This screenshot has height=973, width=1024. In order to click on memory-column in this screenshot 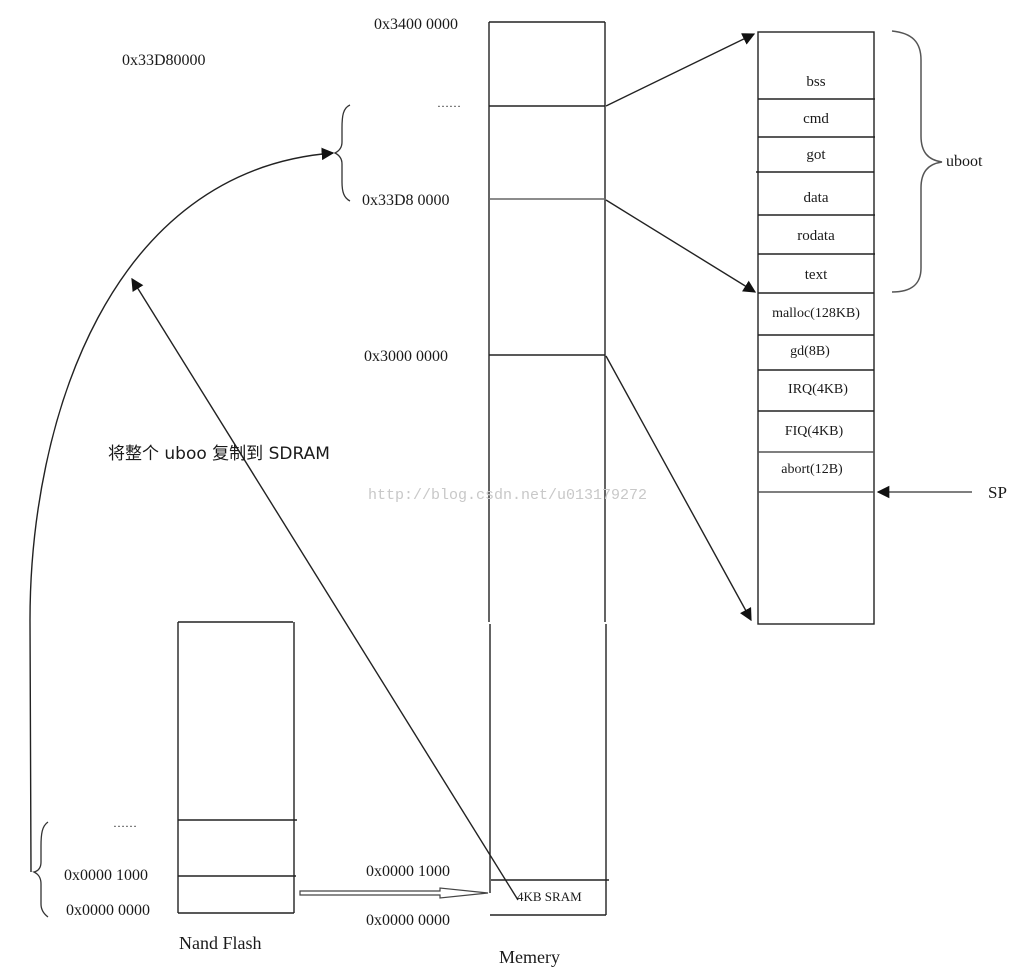, I will do `click(548, 468)`.